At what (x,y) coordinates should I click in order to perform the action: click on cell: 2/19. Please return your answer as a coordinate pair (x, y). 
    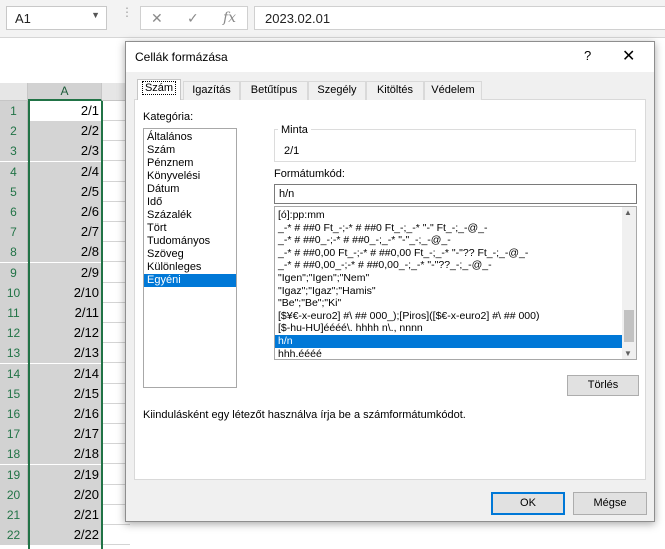
    Looking at the image, I should click on (65, 474).